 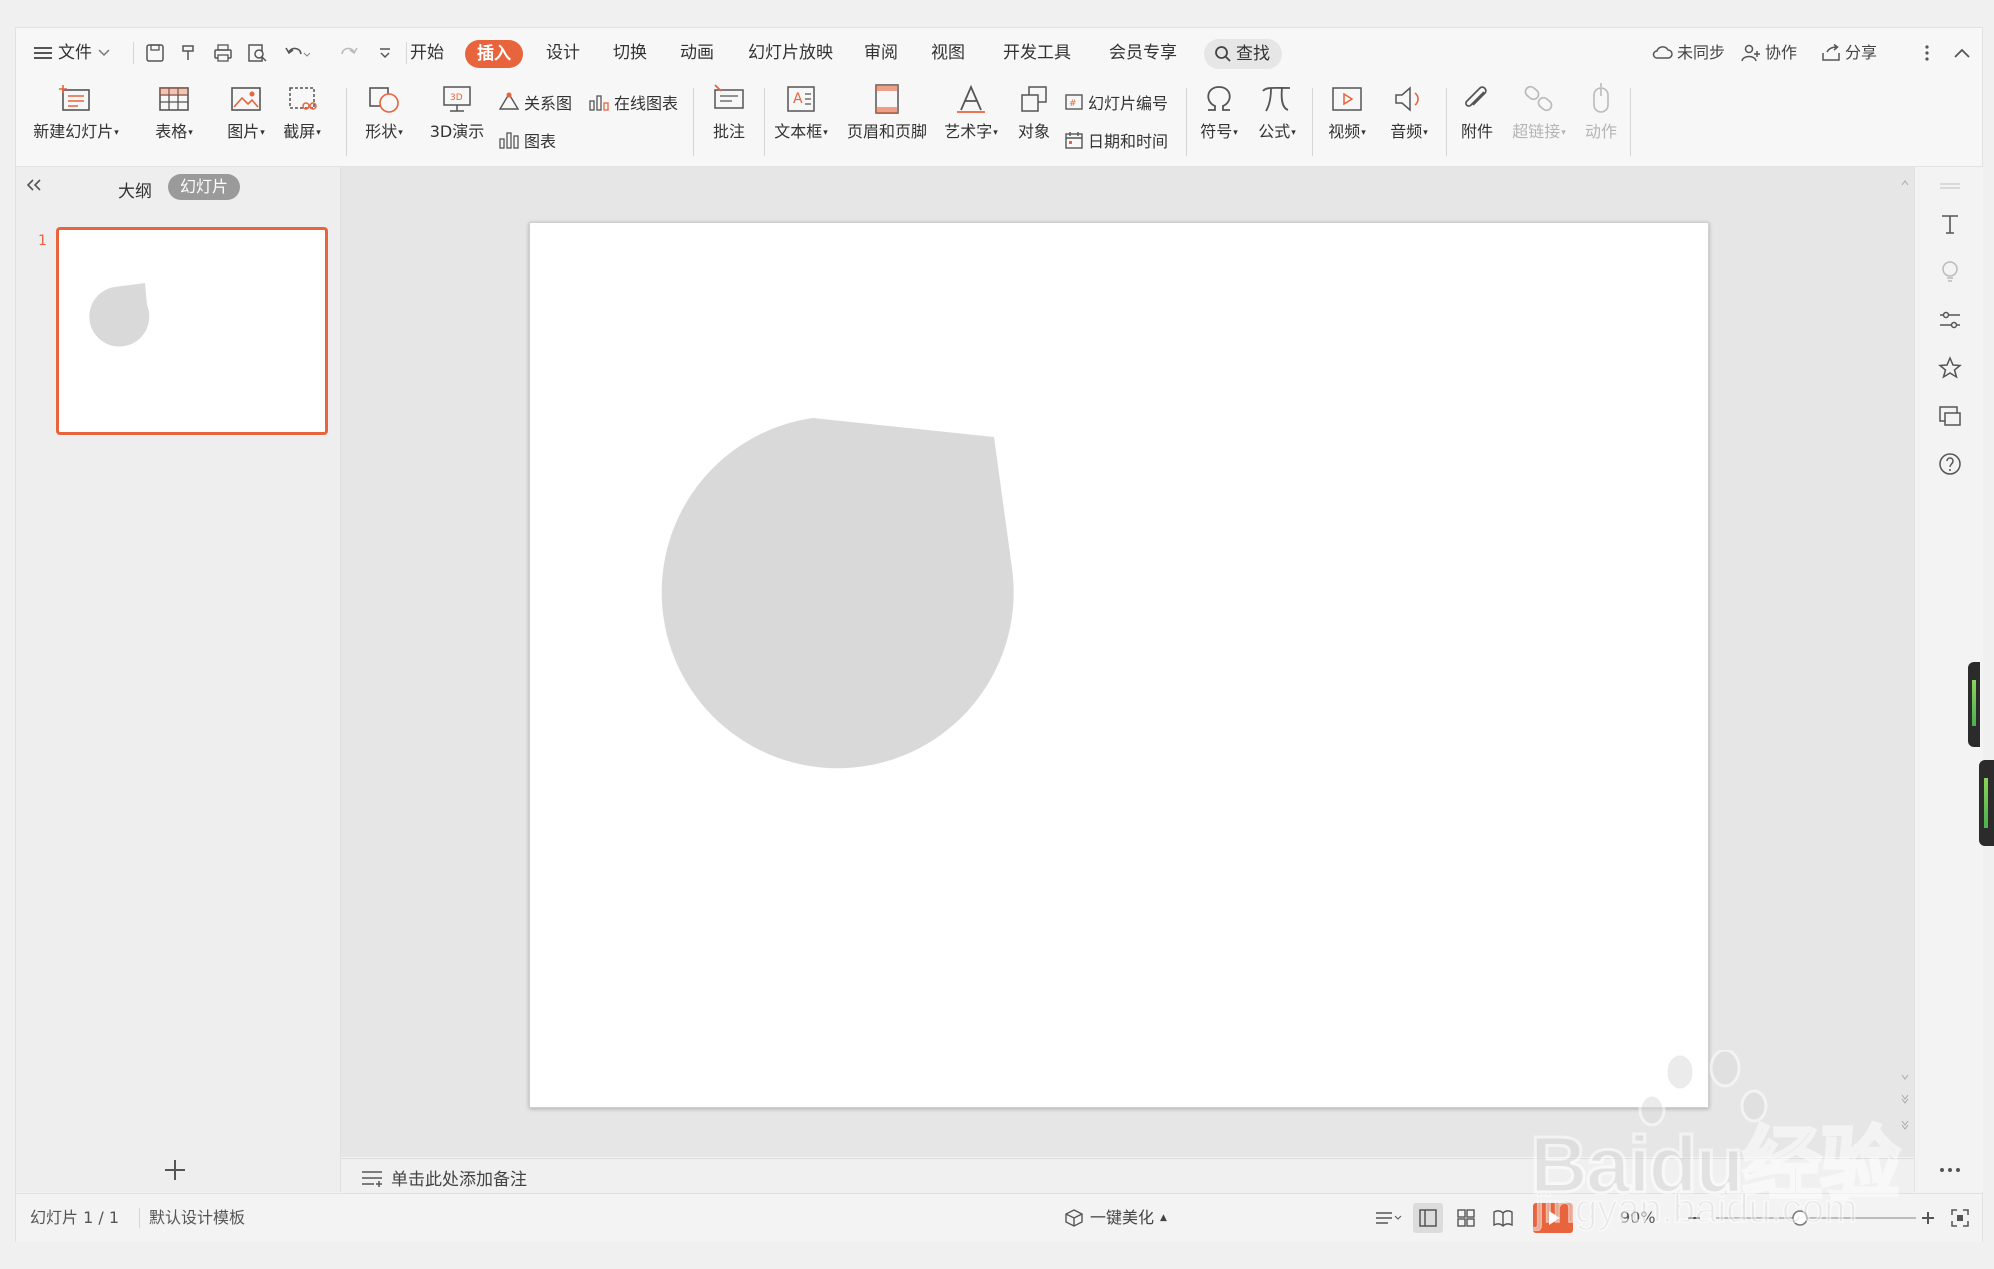 I want to click on beautify-icon, so click(x=1074, y=1218).